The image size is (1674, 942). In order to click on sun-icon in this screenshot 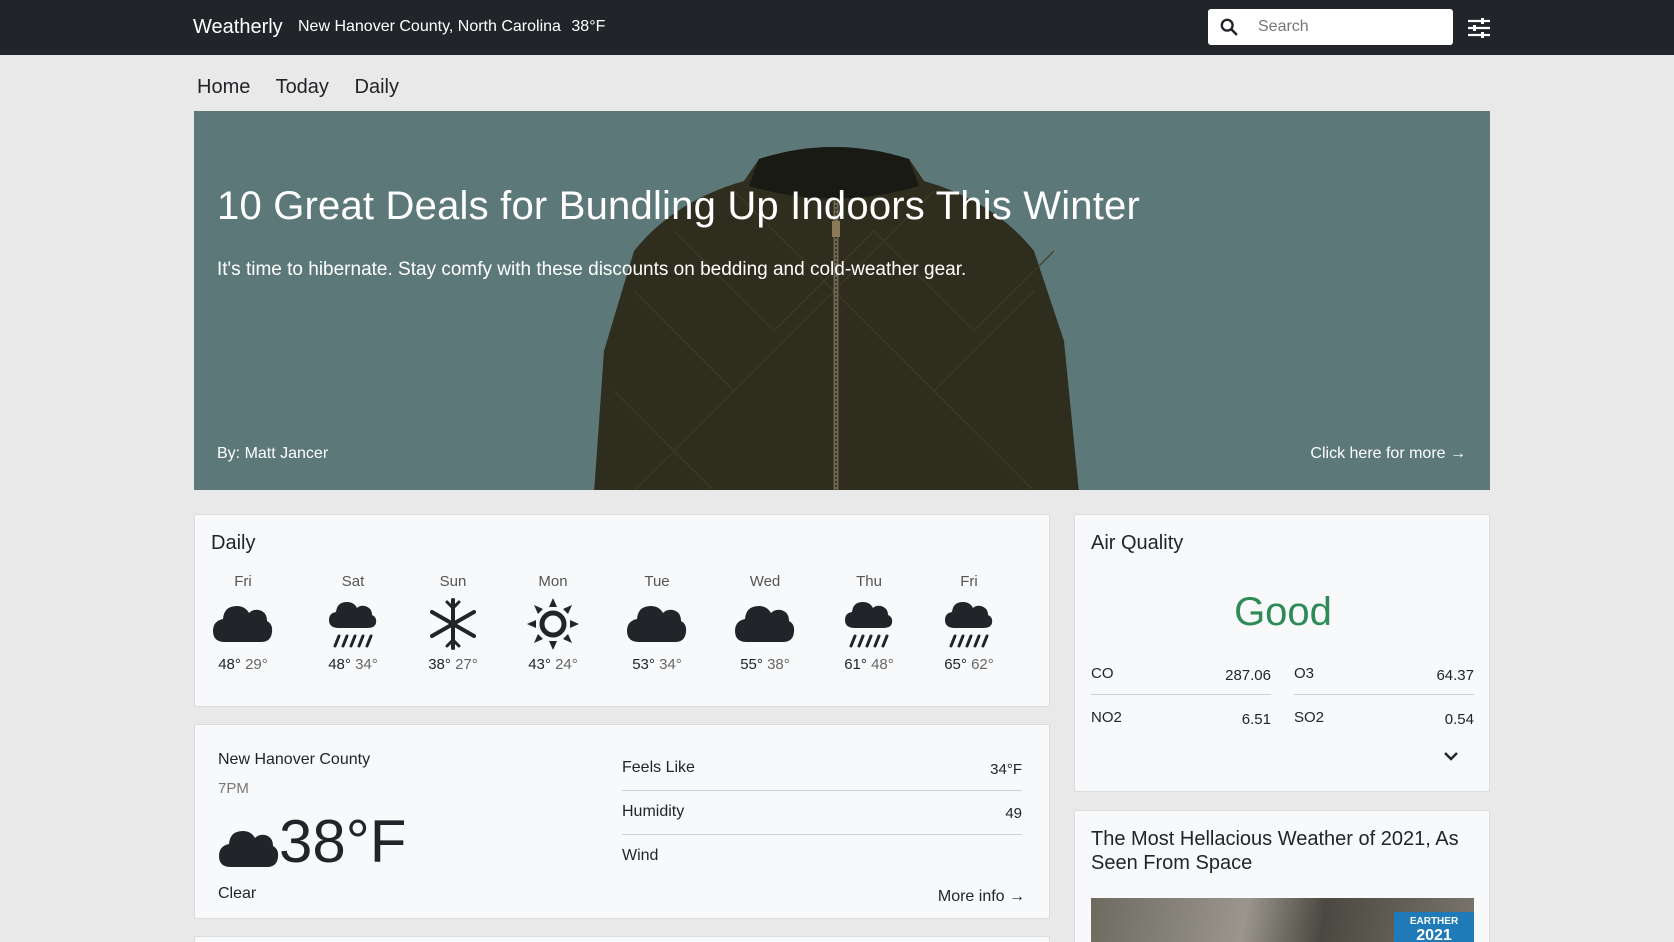, I will do `click(553, 624)`.